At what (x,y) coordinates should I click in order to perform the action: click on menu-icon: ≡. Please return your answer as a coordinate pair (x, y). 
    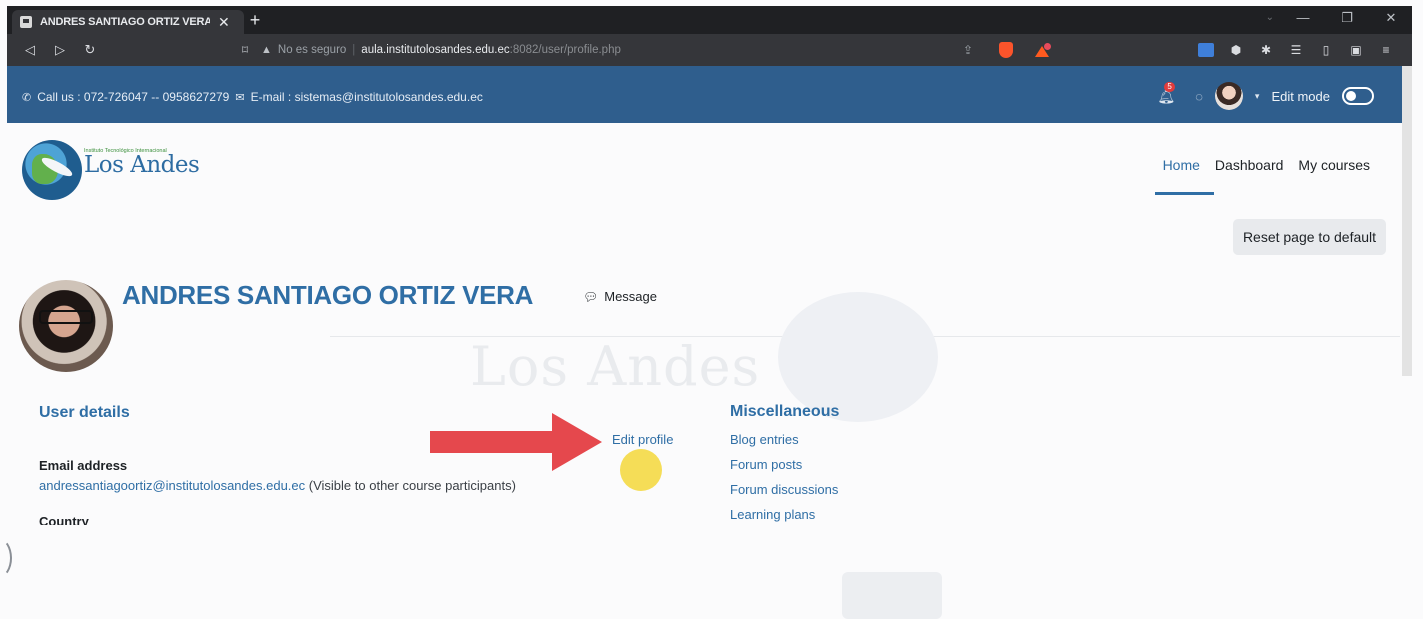
    Looking at the image, I should click on (1386, 50).